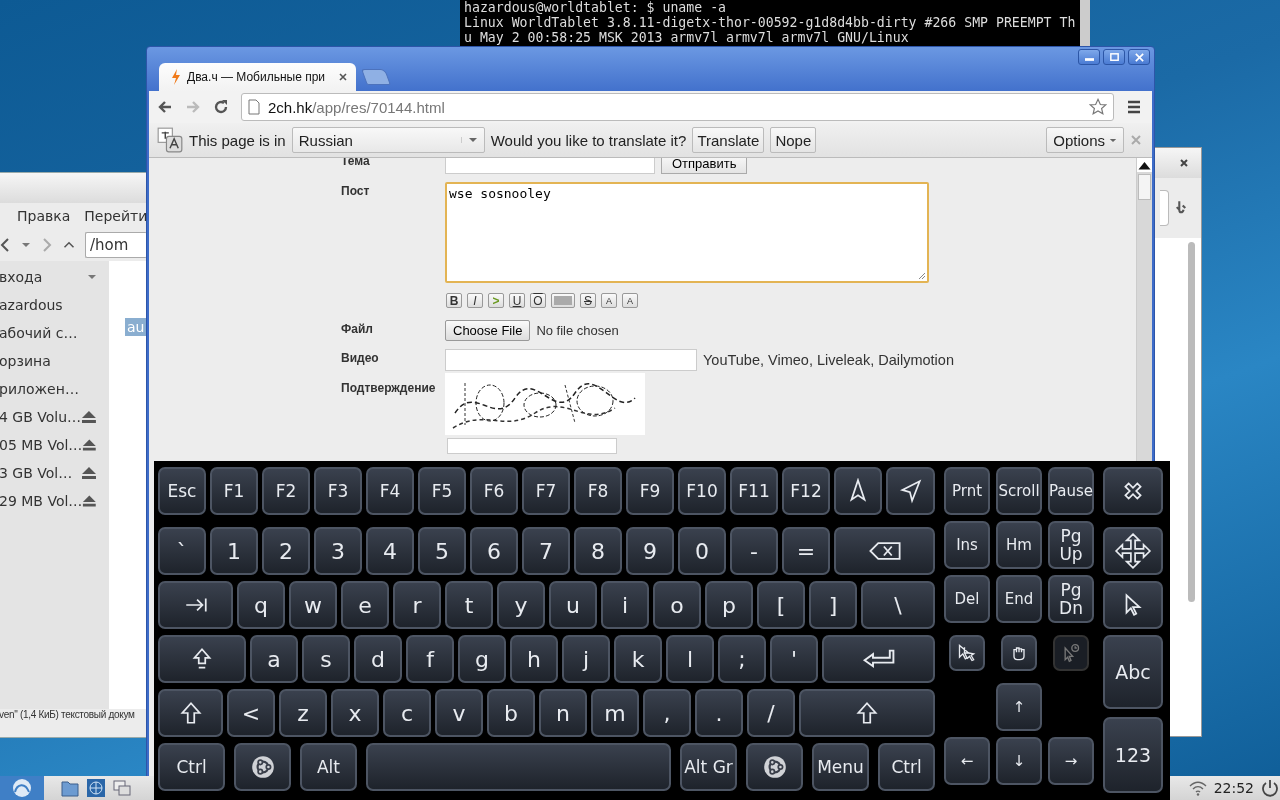 Image resolution: width=1280 pixels, height=800 pixels. What do you see at coordinates (116, 216) in the screenshot?
I see `menu-item: Перейти` at bounding box center [116, 216].